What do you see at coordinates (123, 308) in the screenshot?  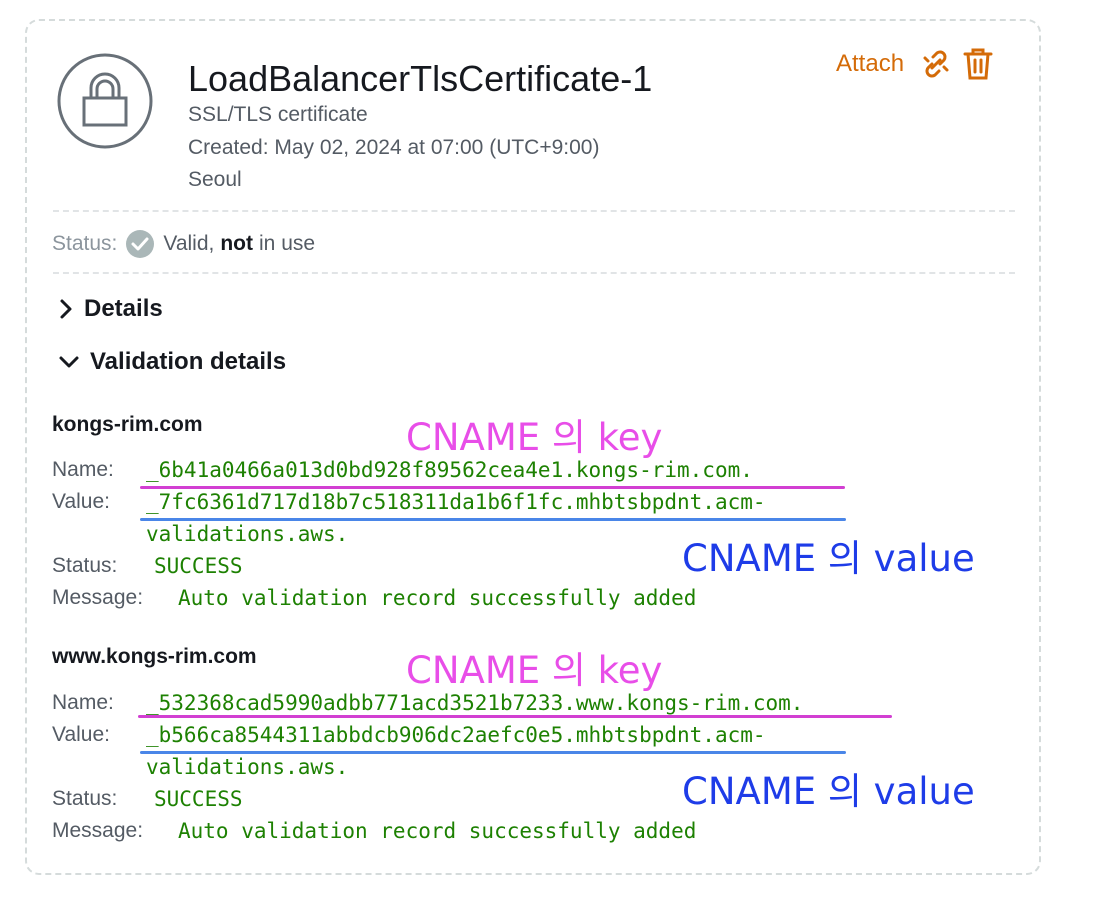 I see `details-label: Details` at bounding box center [123, 308].